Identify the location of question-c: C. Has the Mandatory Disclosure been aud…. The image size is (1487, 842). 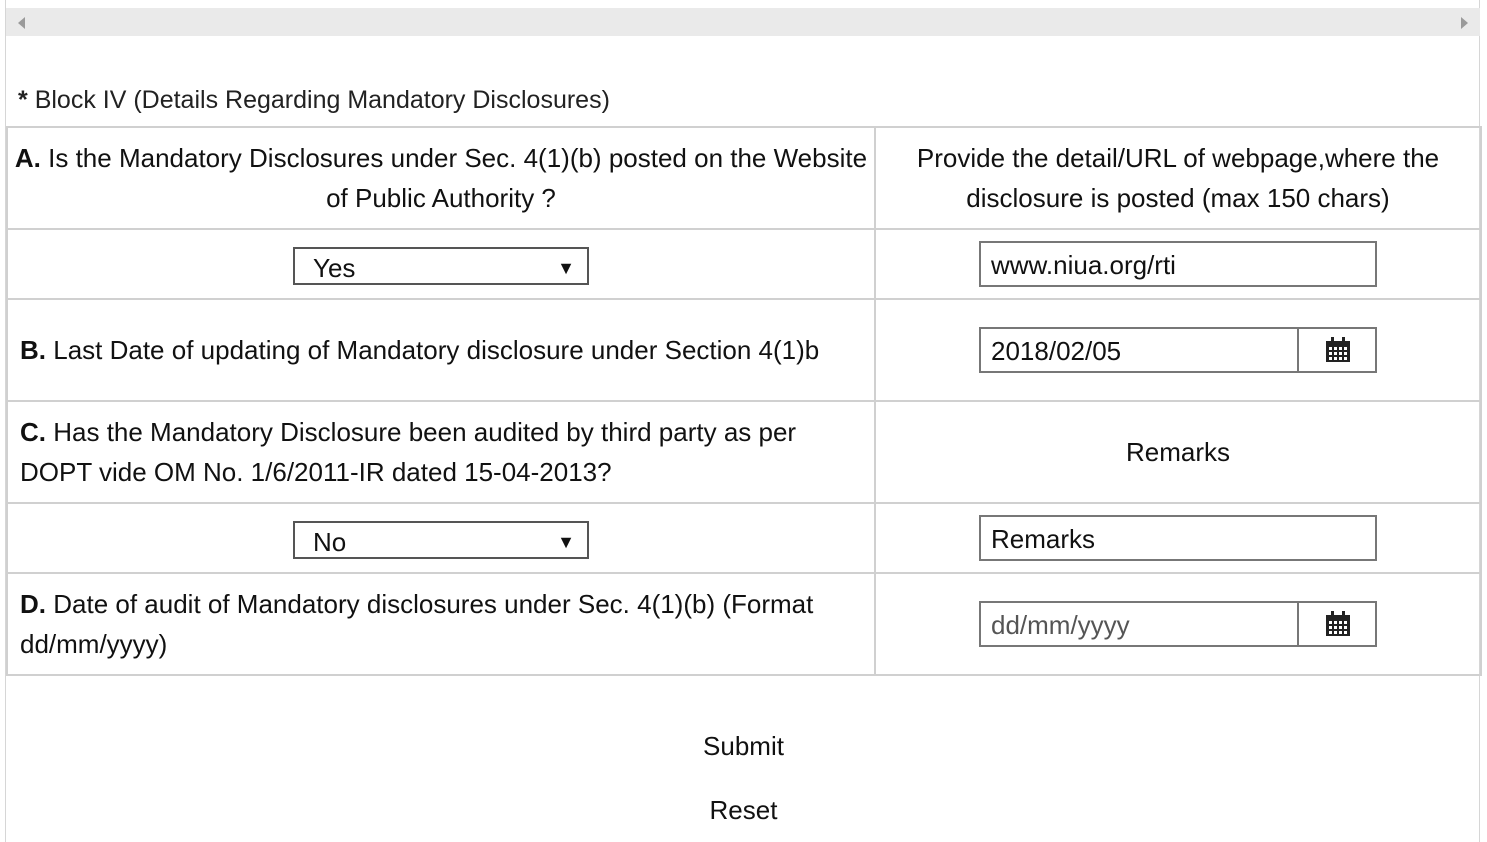
(441, 452).